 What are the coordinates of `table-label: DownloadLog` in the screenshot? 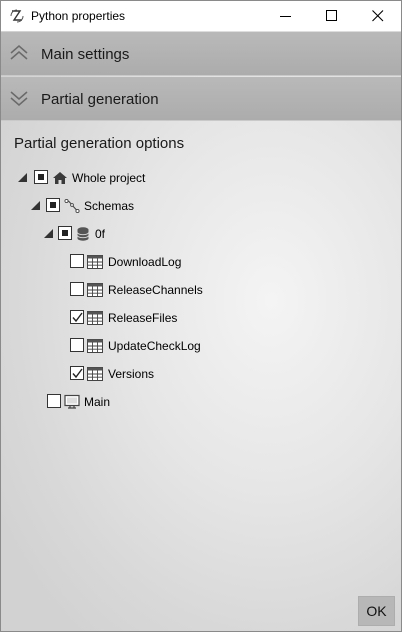 It's located at (145, 262).